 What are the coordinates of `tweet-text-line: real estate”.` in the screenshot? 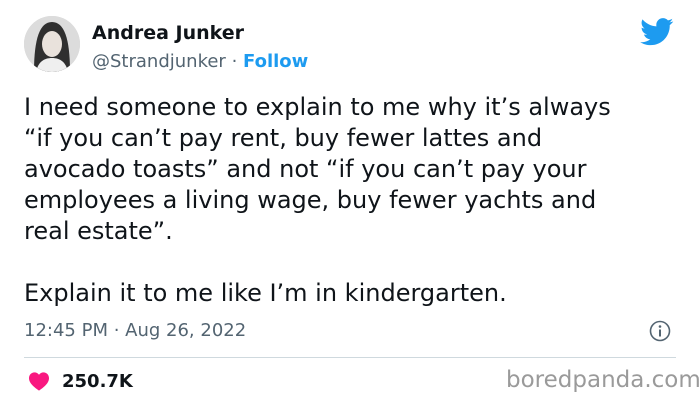 It's located at (98, 231).